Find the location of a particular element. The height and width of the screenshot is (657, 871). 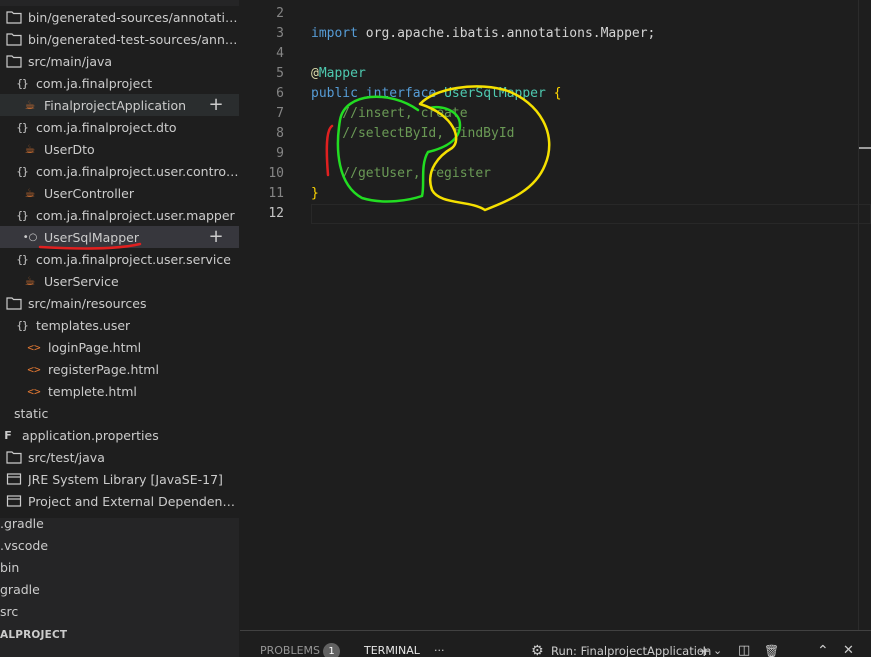

tree-item: bin/generated-sources/annotations is located at coordinates (119, 17).